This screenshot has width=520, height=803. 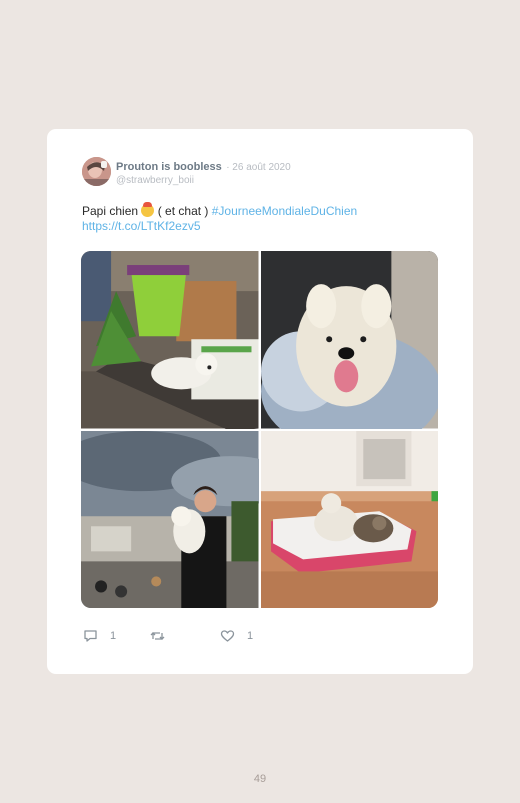 What do you see at coordinates (157, 636) in the screenshot?
I see `retweet-icon` at bounding box center [157, 636].